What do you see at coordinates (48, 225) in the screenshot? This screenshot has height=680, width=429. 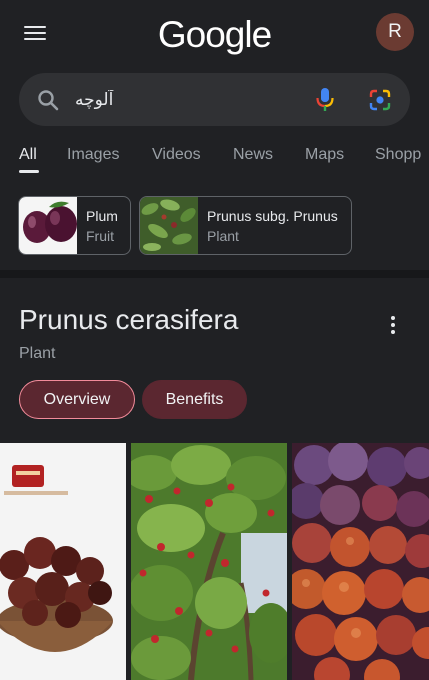 I see `plum-thumbnail` at bounding box center [48, 225].